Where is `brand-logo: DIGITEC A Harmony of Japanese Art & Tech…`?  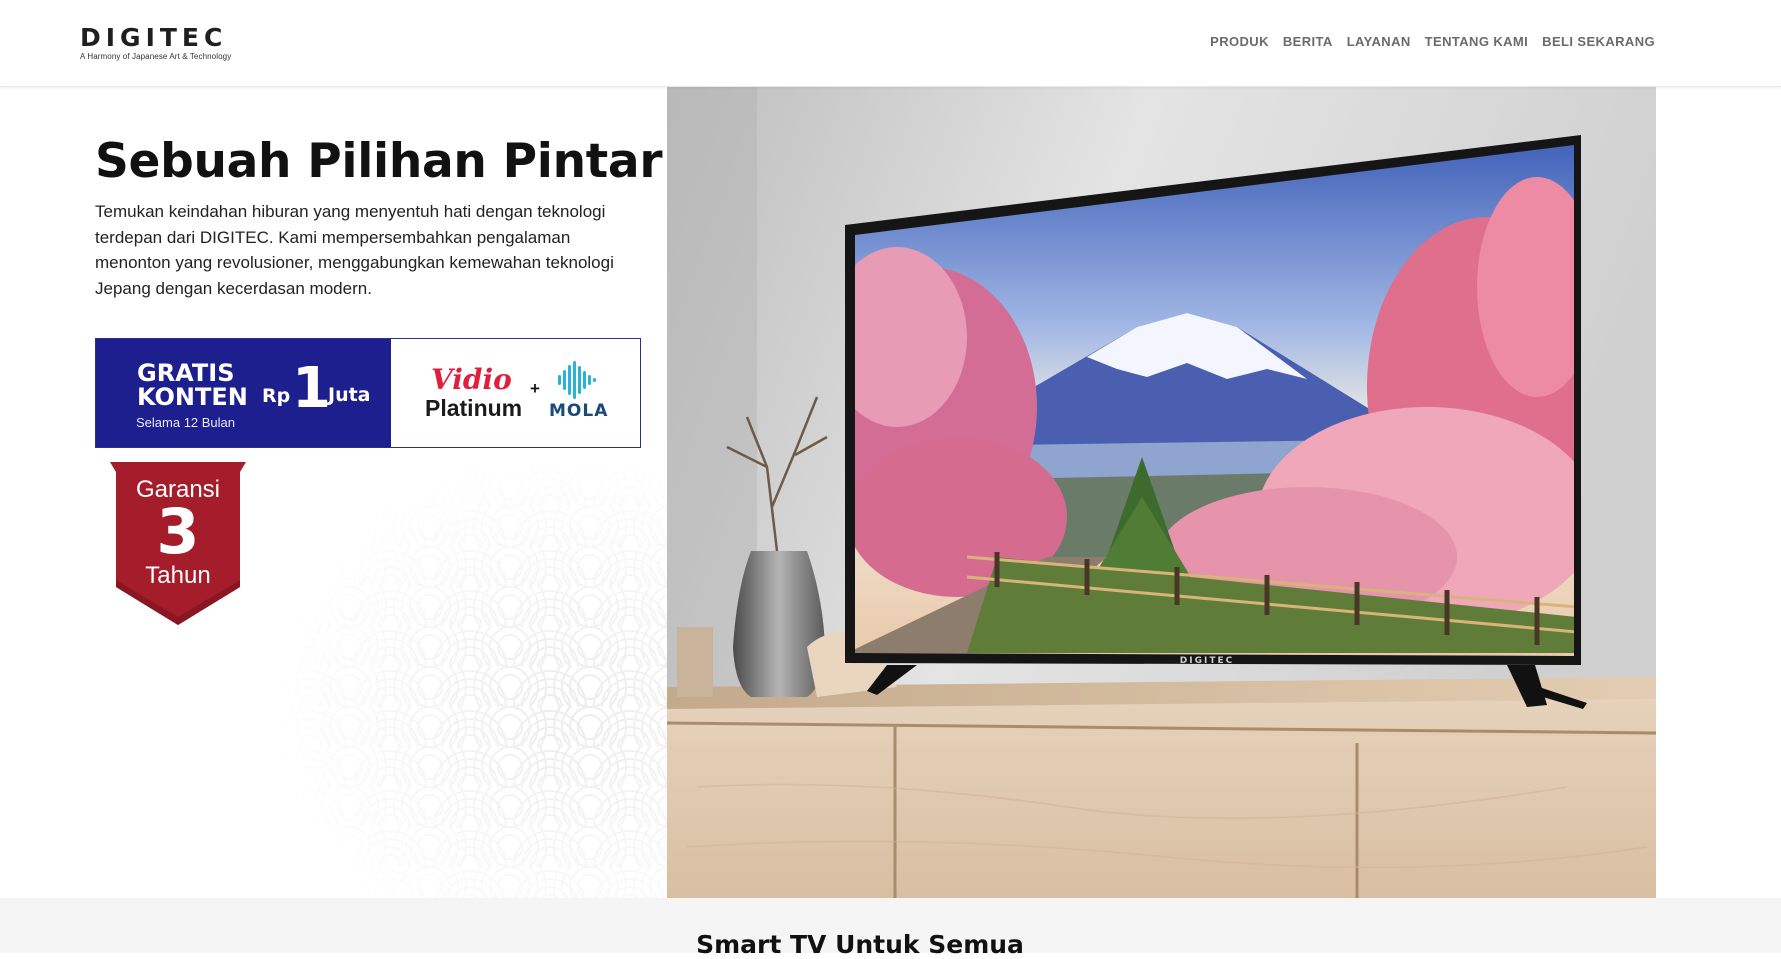
brand-logo: DIGITEC A Harmony of Japanese Art & Tech… is located at coordinates (156, 42).